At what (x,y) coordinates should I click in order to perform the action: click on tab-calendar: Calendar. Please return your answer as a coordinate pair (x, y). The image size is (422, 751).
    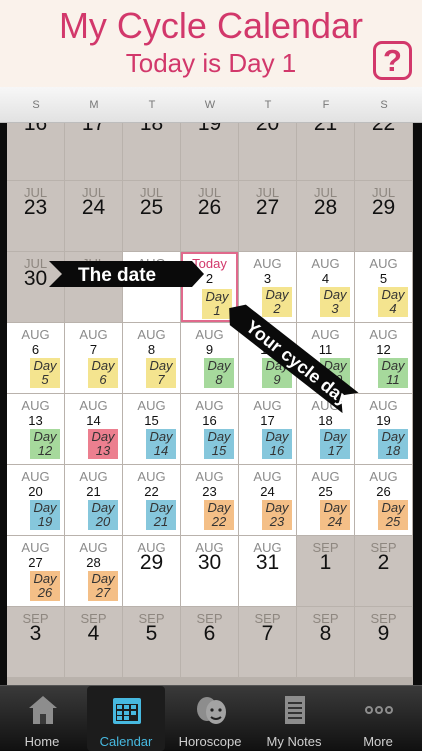
    Looking at the image, I should click on (126, 718).